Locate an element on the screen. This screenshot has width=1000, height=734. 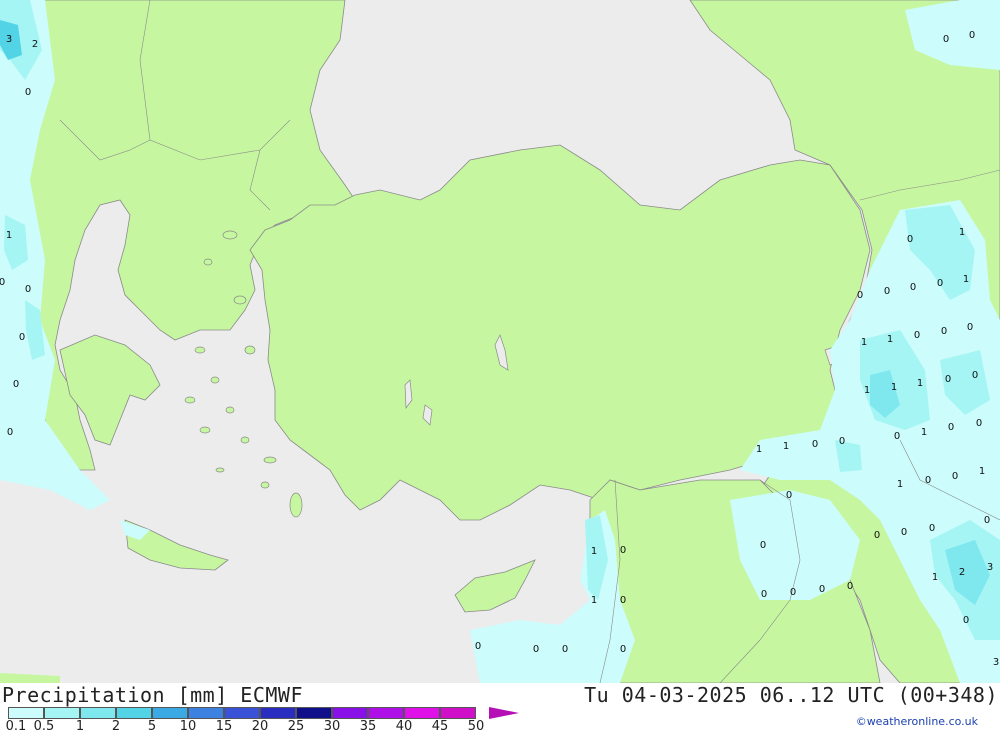
scale-tick-label: 5 is located at coordinates (152, 726).